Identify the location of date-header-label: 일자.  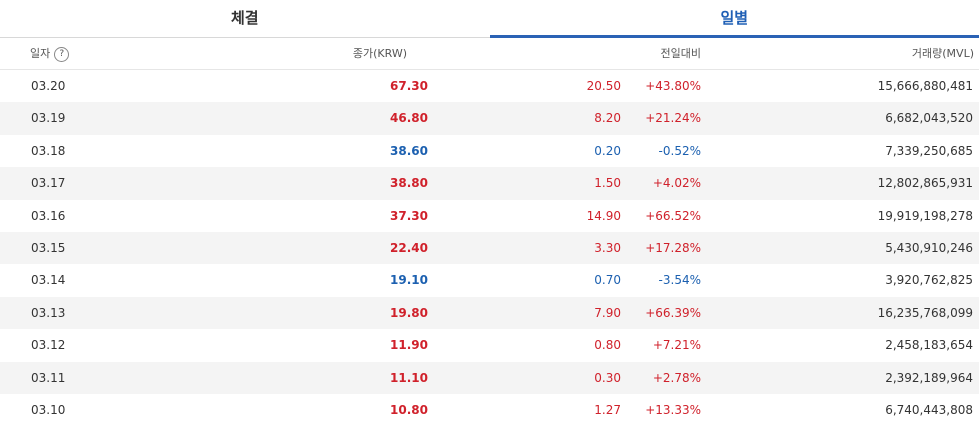
(40, 53).